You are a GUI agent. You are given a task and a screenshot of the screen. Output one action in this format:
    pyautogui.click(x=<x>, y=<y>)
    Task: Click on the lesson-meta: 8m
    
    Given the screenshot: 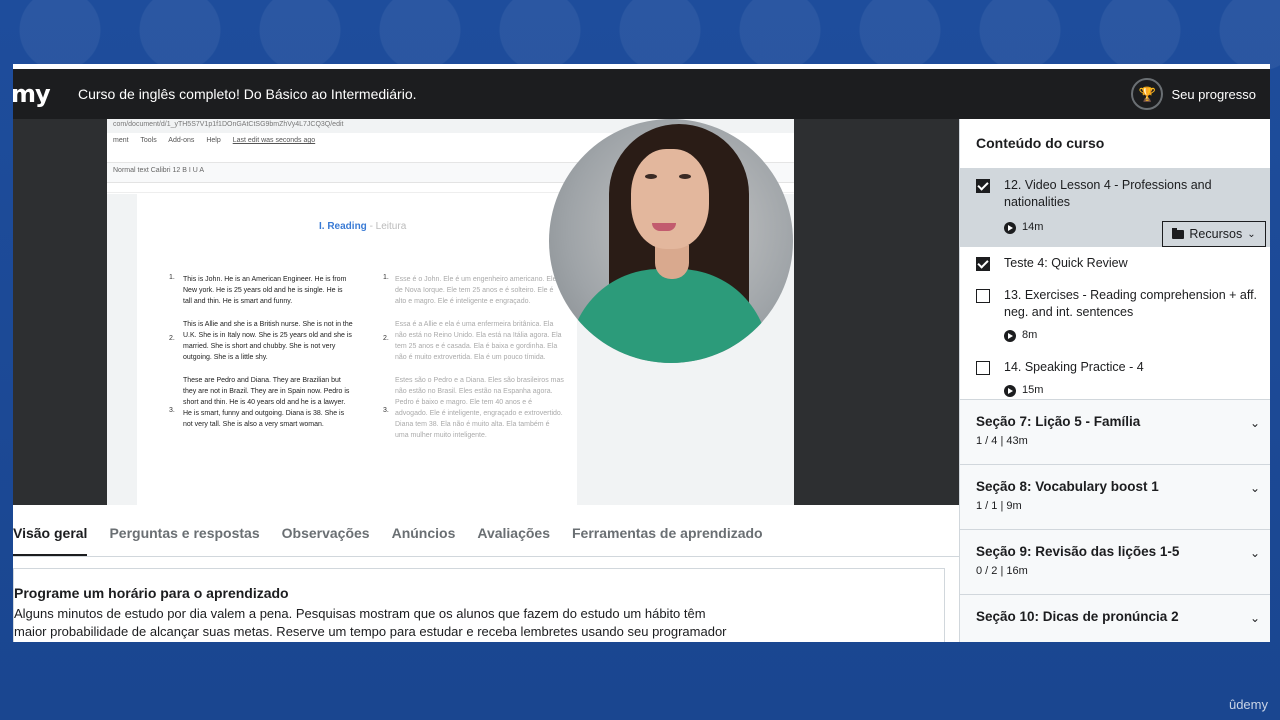 What is the action you would take?
    pyautogui.click(x=1131, y=335)
    